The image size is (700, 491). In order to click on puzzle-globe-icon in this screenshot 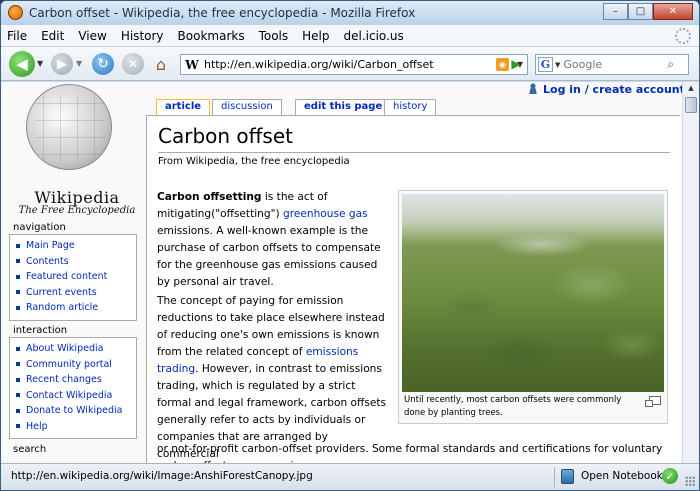, I will do `click(69, 127)`.